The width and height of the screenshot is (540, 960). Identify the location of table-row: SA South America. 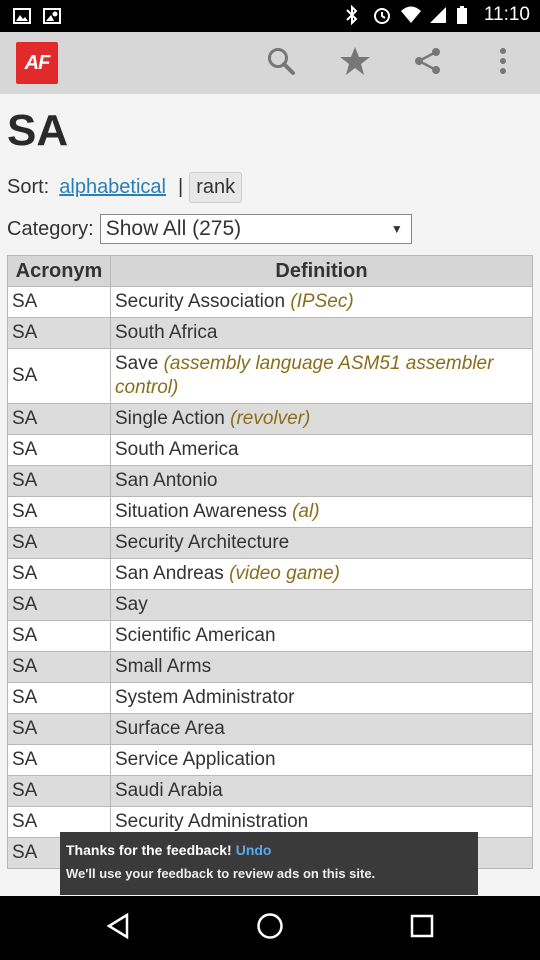
(270, 450).